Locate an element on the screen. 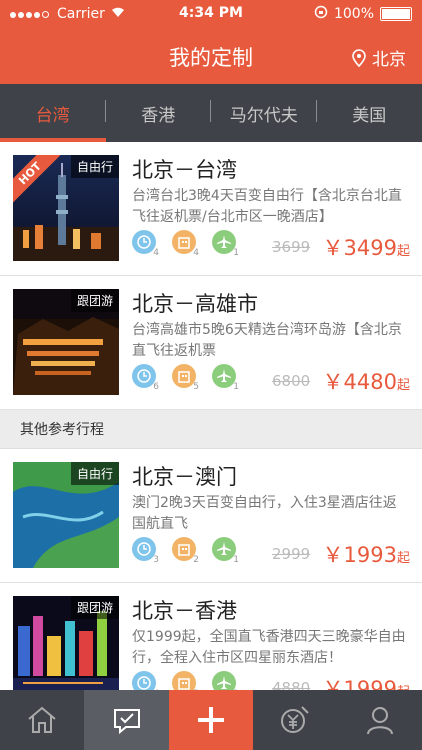 Image resolution: width=422 pixels, height=750 pixels. trip-description: 台湾台北3晚4天百变自由行【含北京台北直飞往返机票/台北市区一晚酒店】 is located at coordinates (267, 206).